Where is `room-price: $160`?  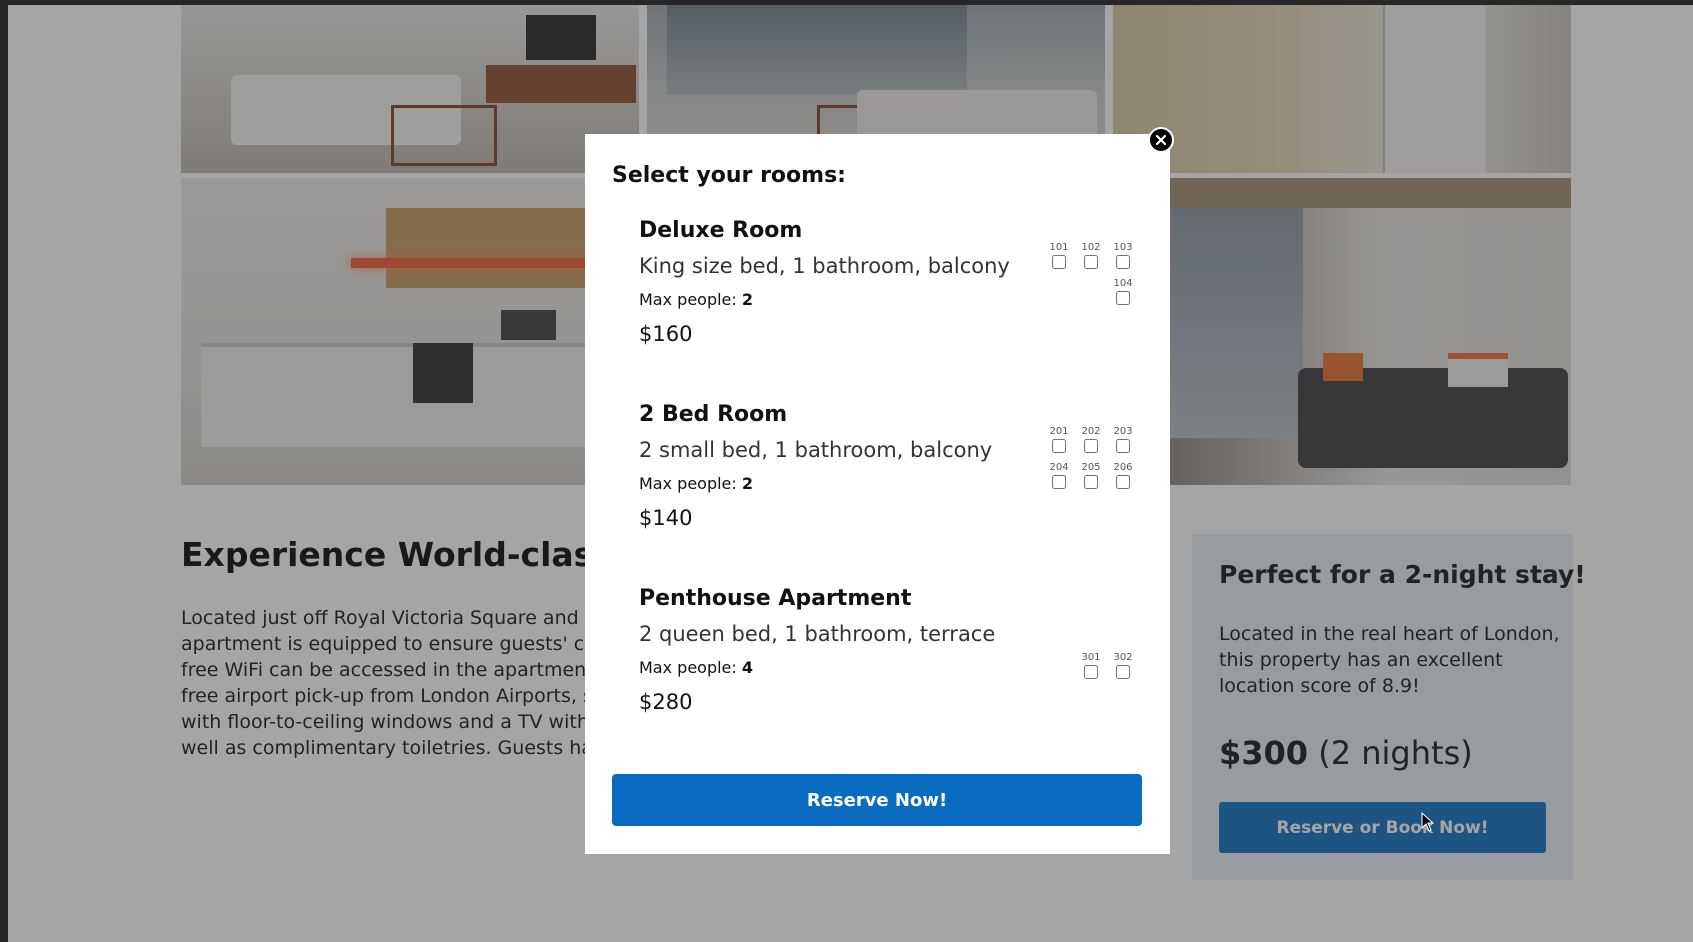 room-price: $160 is located at coordinates (666, 334).